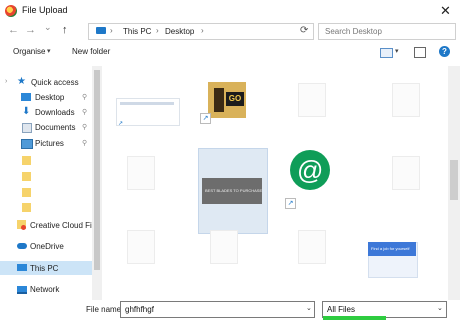 The image size is (460, 320). I want to click on up-arrow-icon: ↑, so click(65, 30).